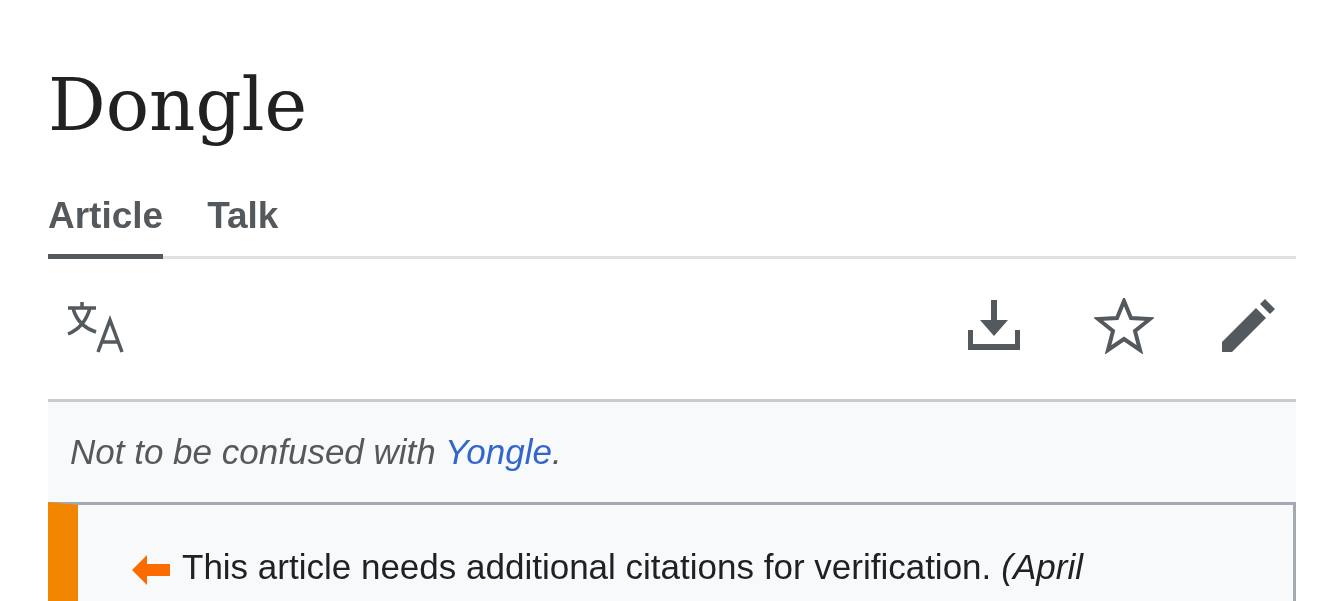 The image size is (1344, 601). I want to click on tab: Article, so click(106, 226).